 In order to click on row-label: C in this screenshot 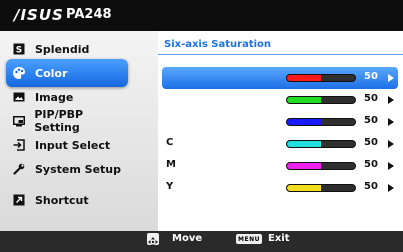, I will do `click(170, 142)`.